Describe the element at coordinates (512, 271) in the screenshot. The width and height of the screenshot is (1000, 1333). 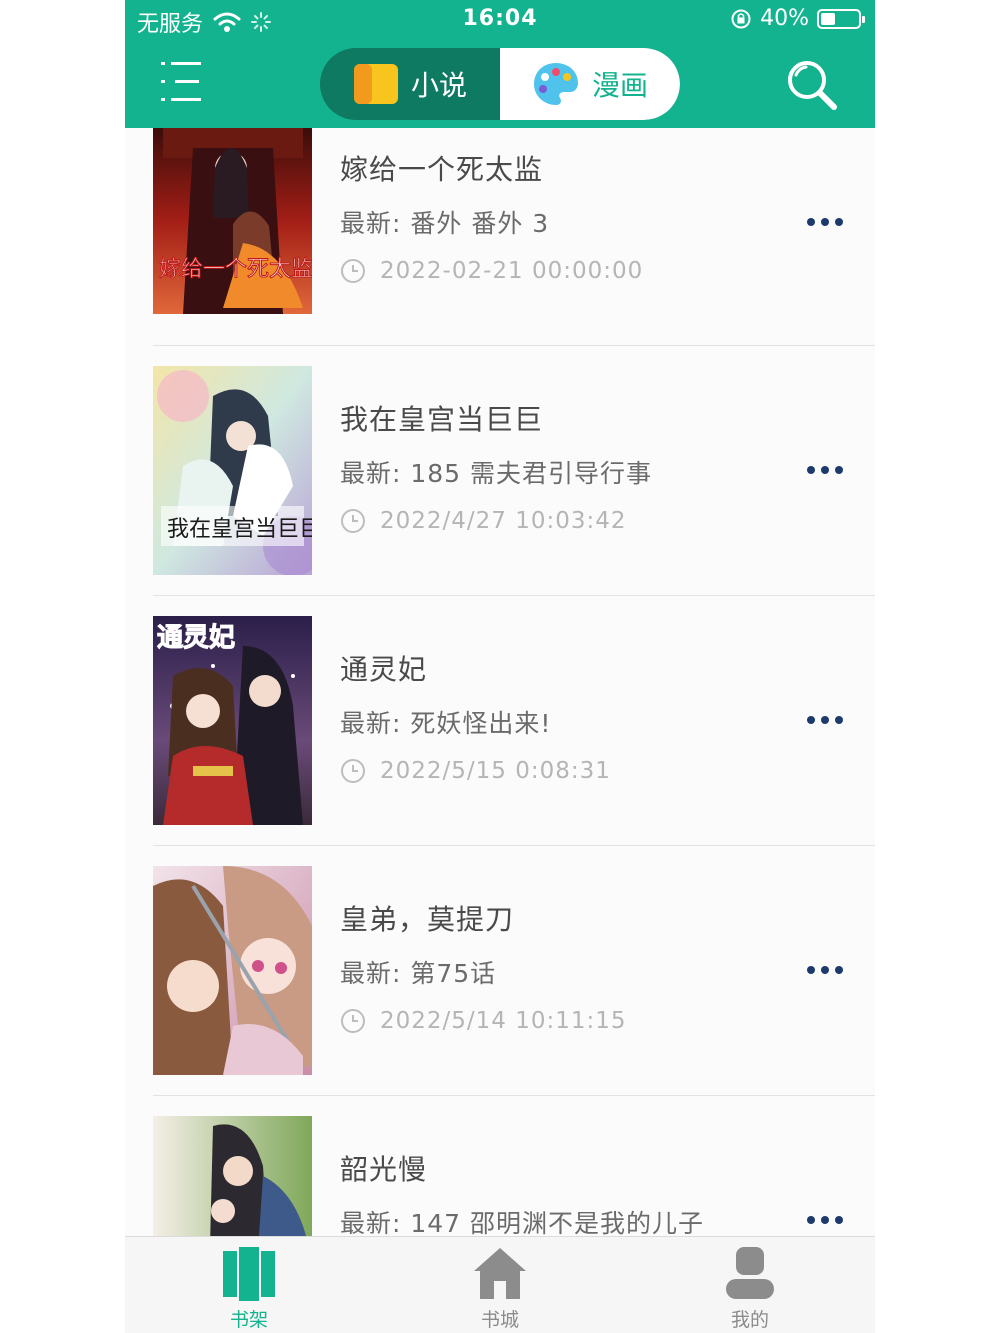
I see `update-time-text: 2022-02-21 00:00:00` at that location.